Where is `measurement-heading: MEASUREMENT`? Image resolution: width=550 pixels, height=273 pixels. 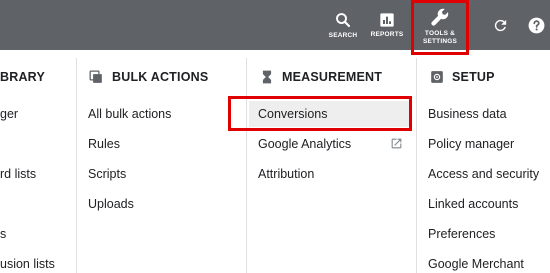
measurement-heading: MEASUREMENT is located at coordinates (332, 77).